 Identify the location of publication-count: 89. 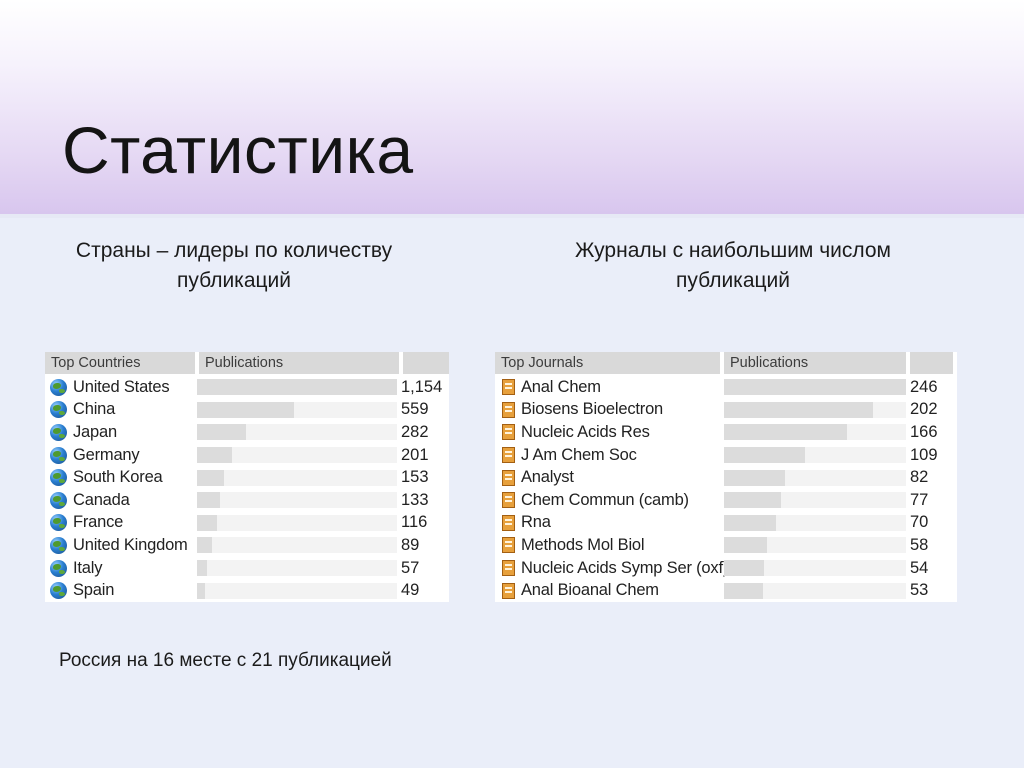
(410, 544).